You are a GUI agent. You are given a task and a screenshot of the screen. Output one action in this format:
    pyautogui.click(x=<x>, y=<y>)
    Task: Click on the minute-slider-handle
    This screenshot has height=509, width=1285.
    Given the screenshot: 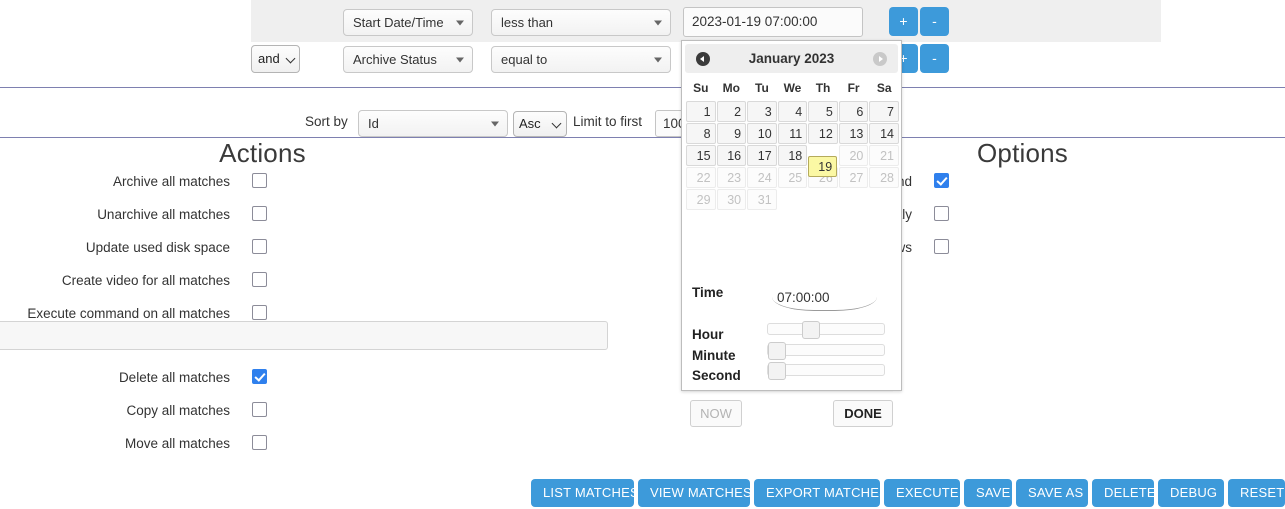 What is the action you would take?
    pyautogui.click(x=777, y=351)
    